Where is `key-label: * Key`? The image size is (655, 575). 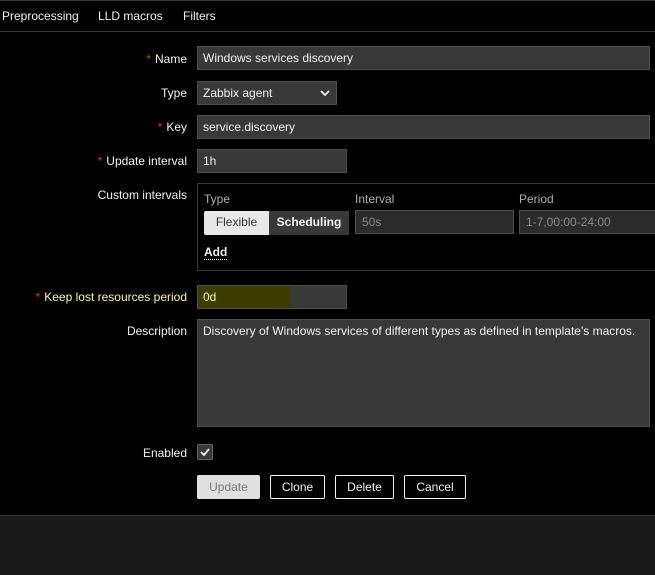 key-label: * Key is located at coordinates (172, 127).